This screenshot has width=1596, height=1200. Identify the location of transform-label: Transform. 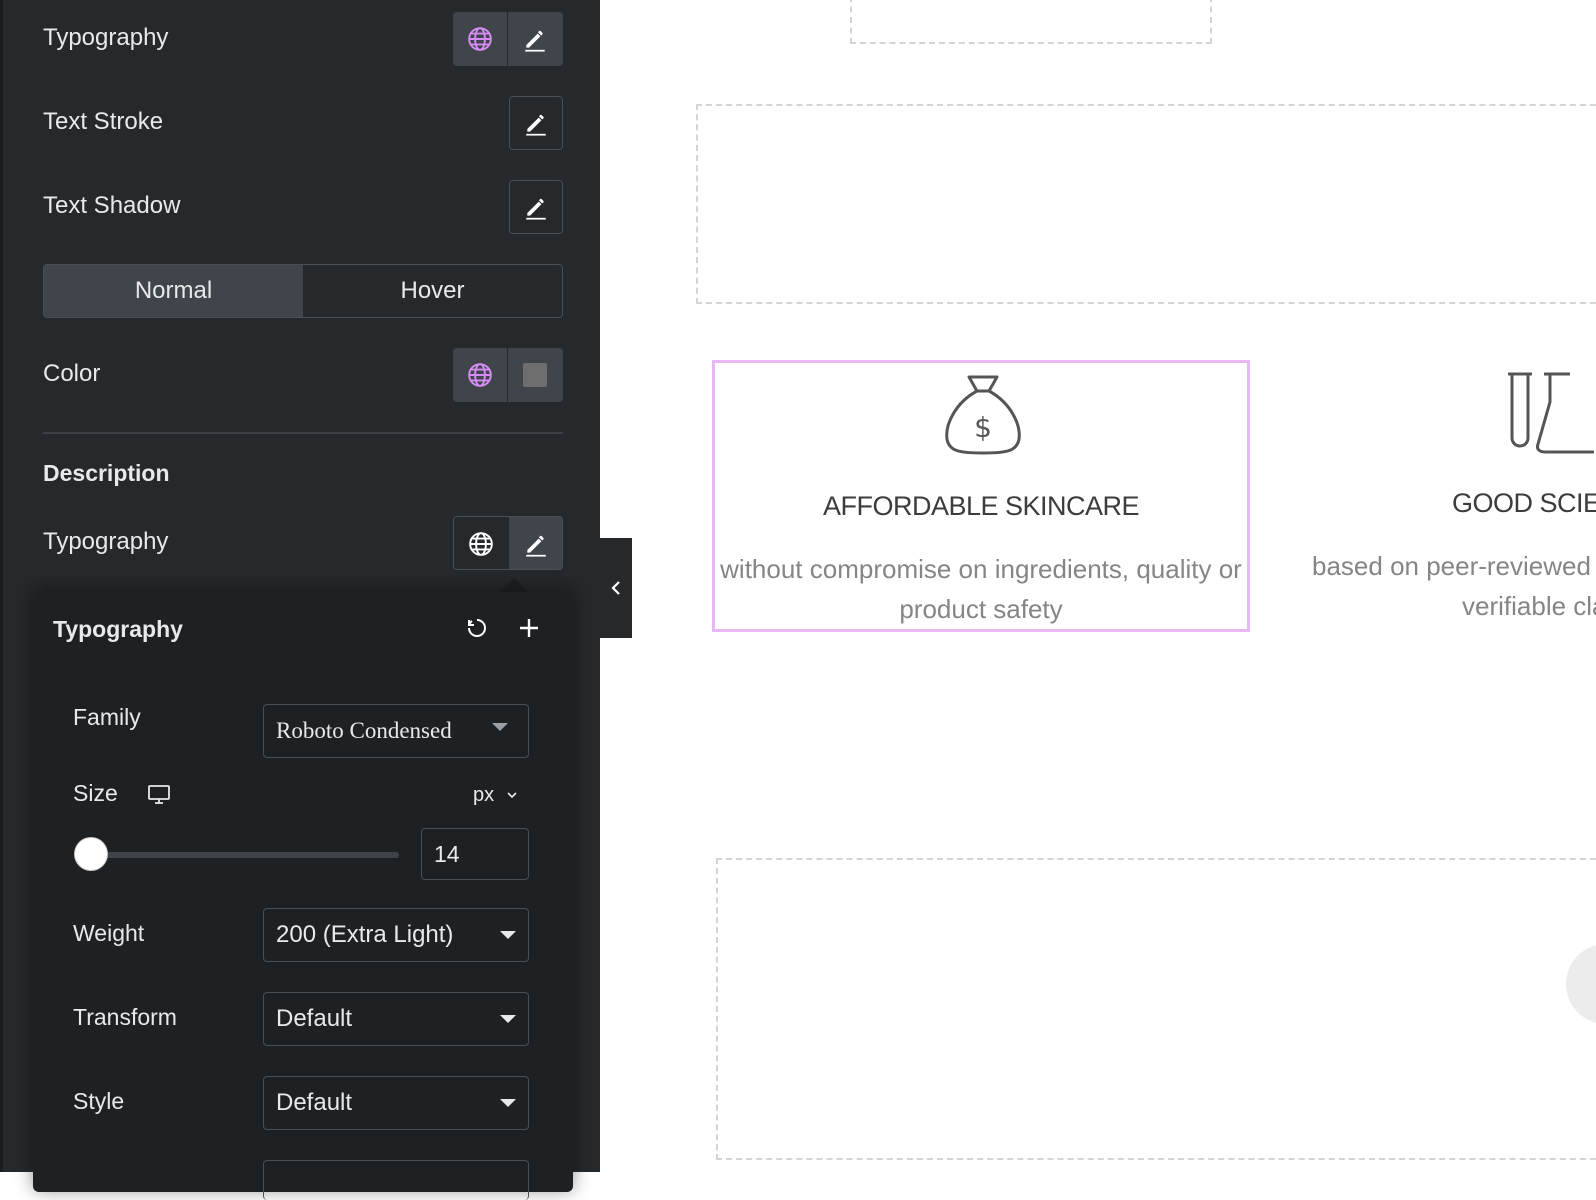
(125, 1017).